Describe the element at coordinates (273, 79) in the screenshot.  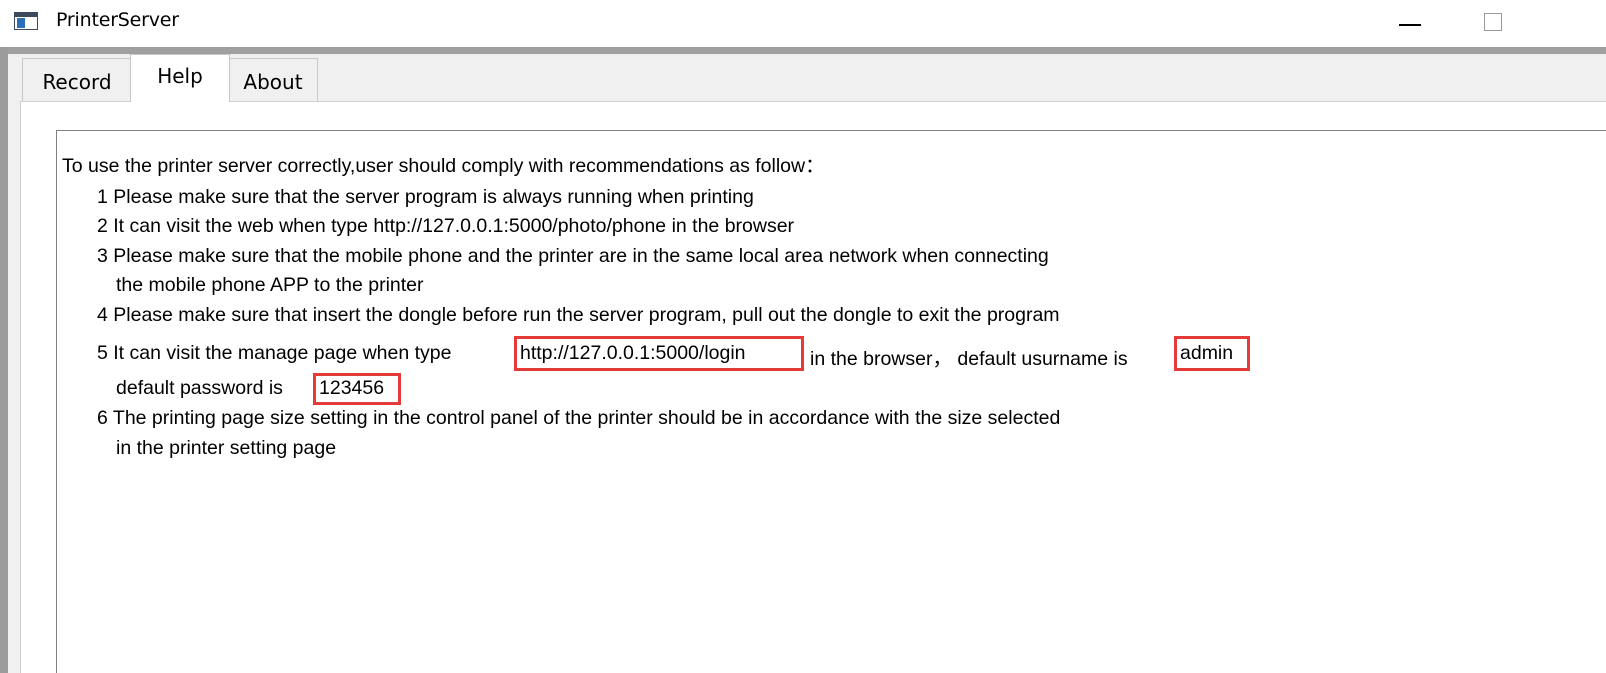
I see `tab-about: About` at that location.